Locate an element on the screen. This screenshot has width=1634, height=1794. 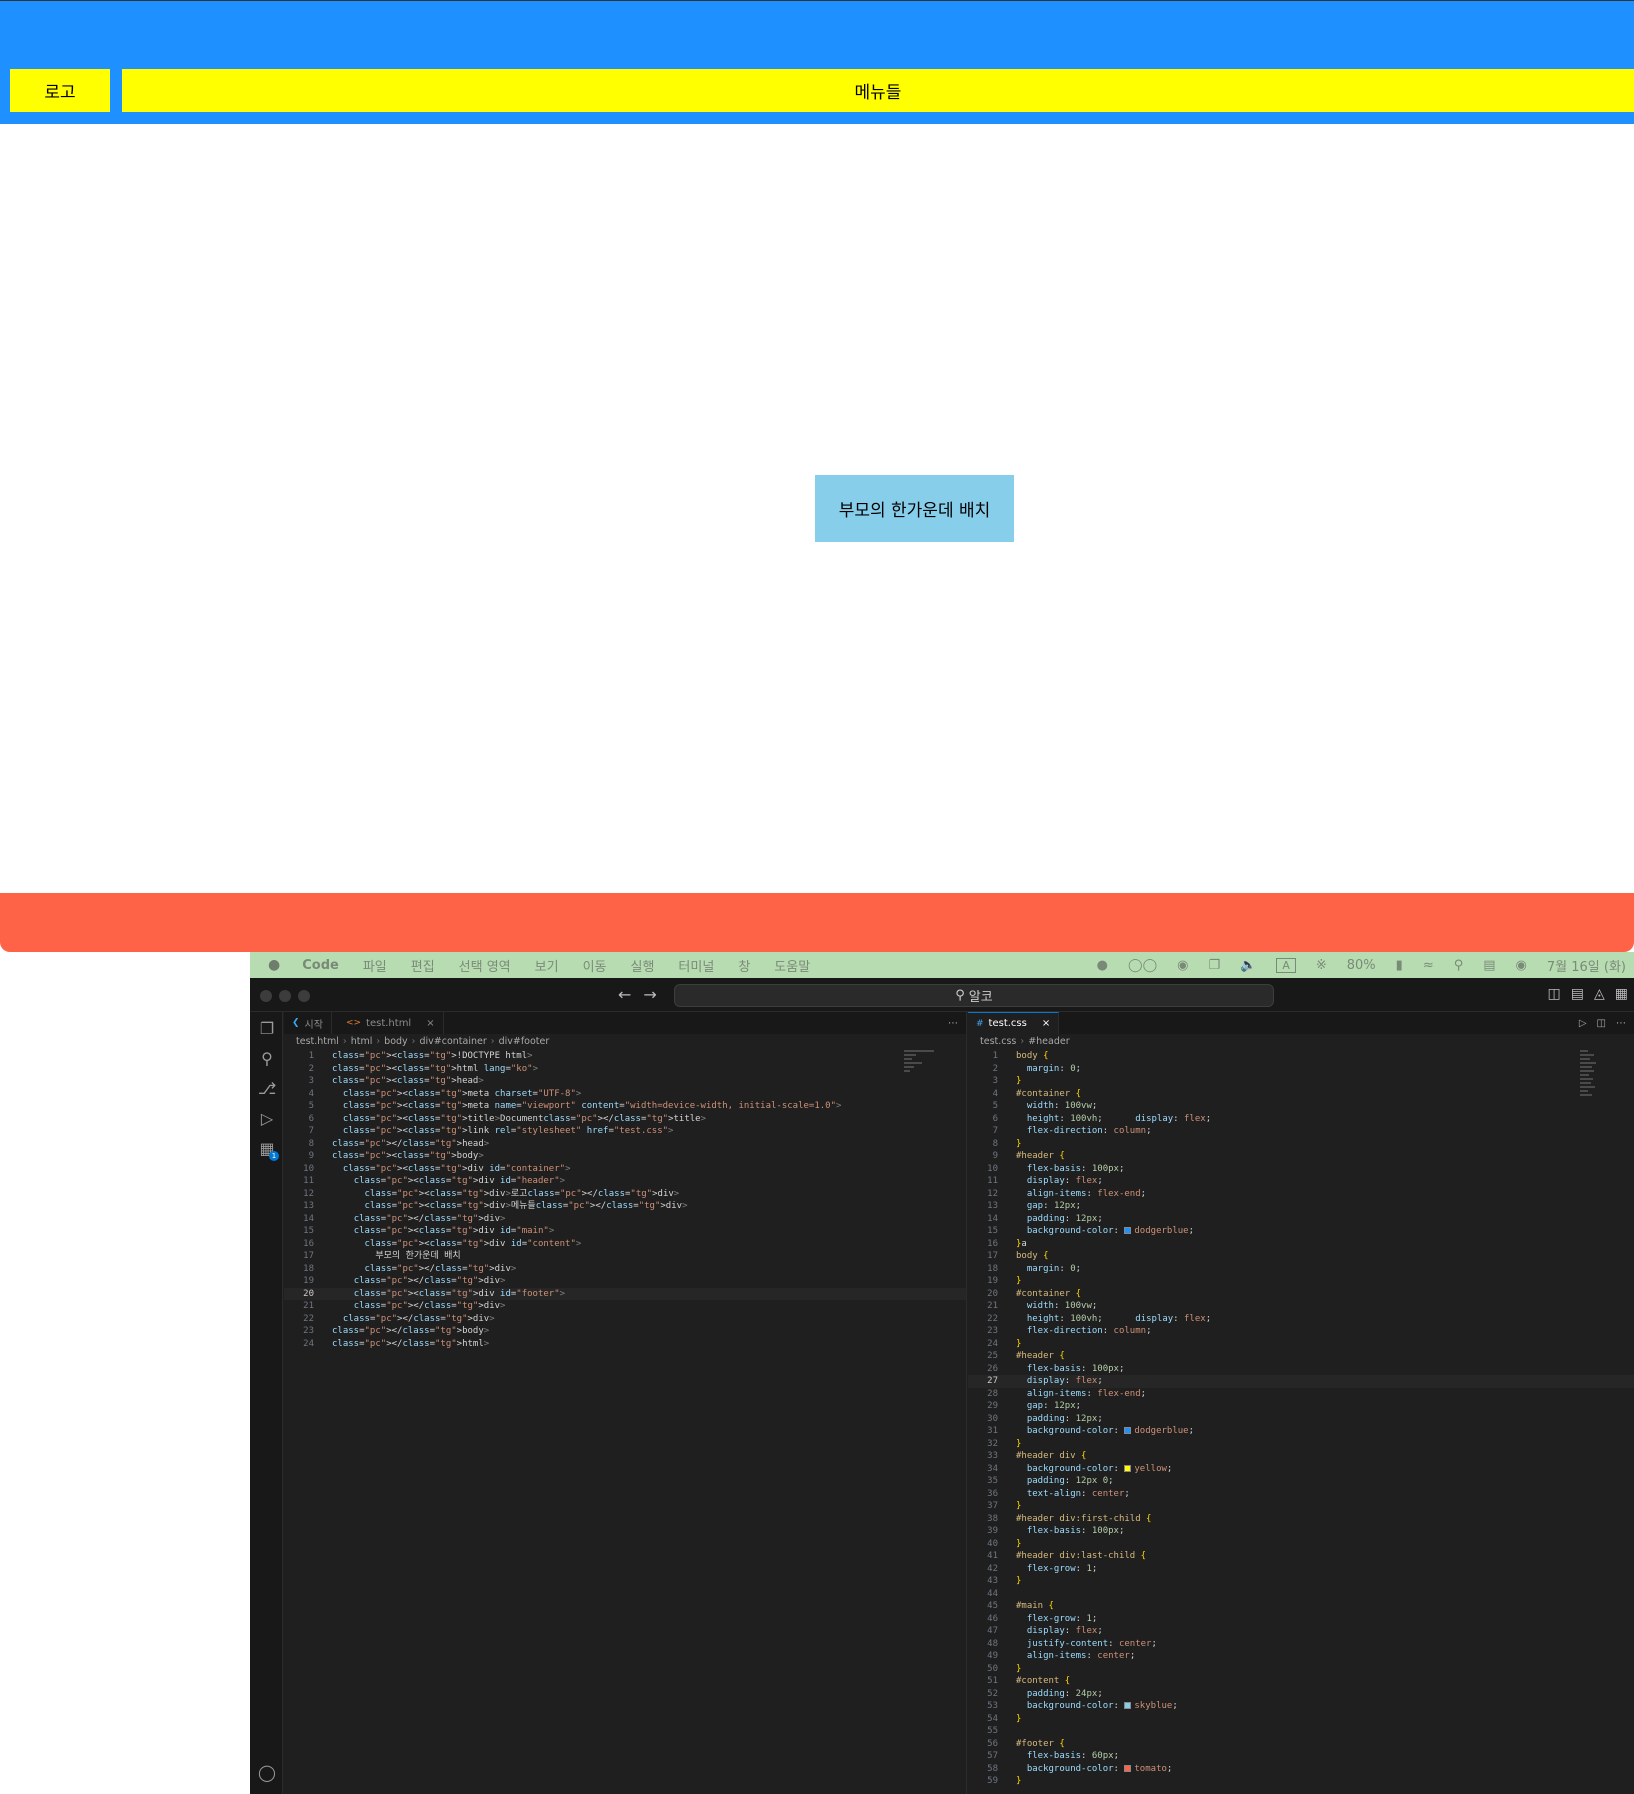
code-line: 24} is located at coordinates (1301, 1344).